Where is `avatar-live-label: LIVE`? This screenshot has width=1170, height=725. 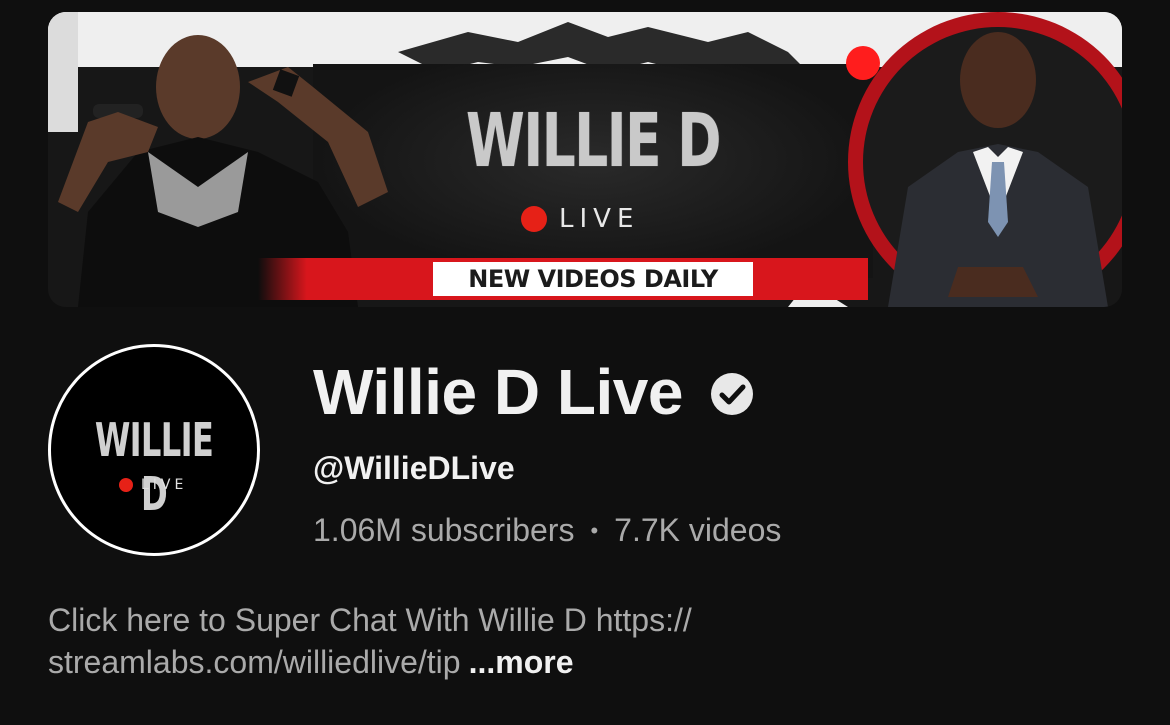 avatar-live-label: LIVE is located at coordinates (164, 485).